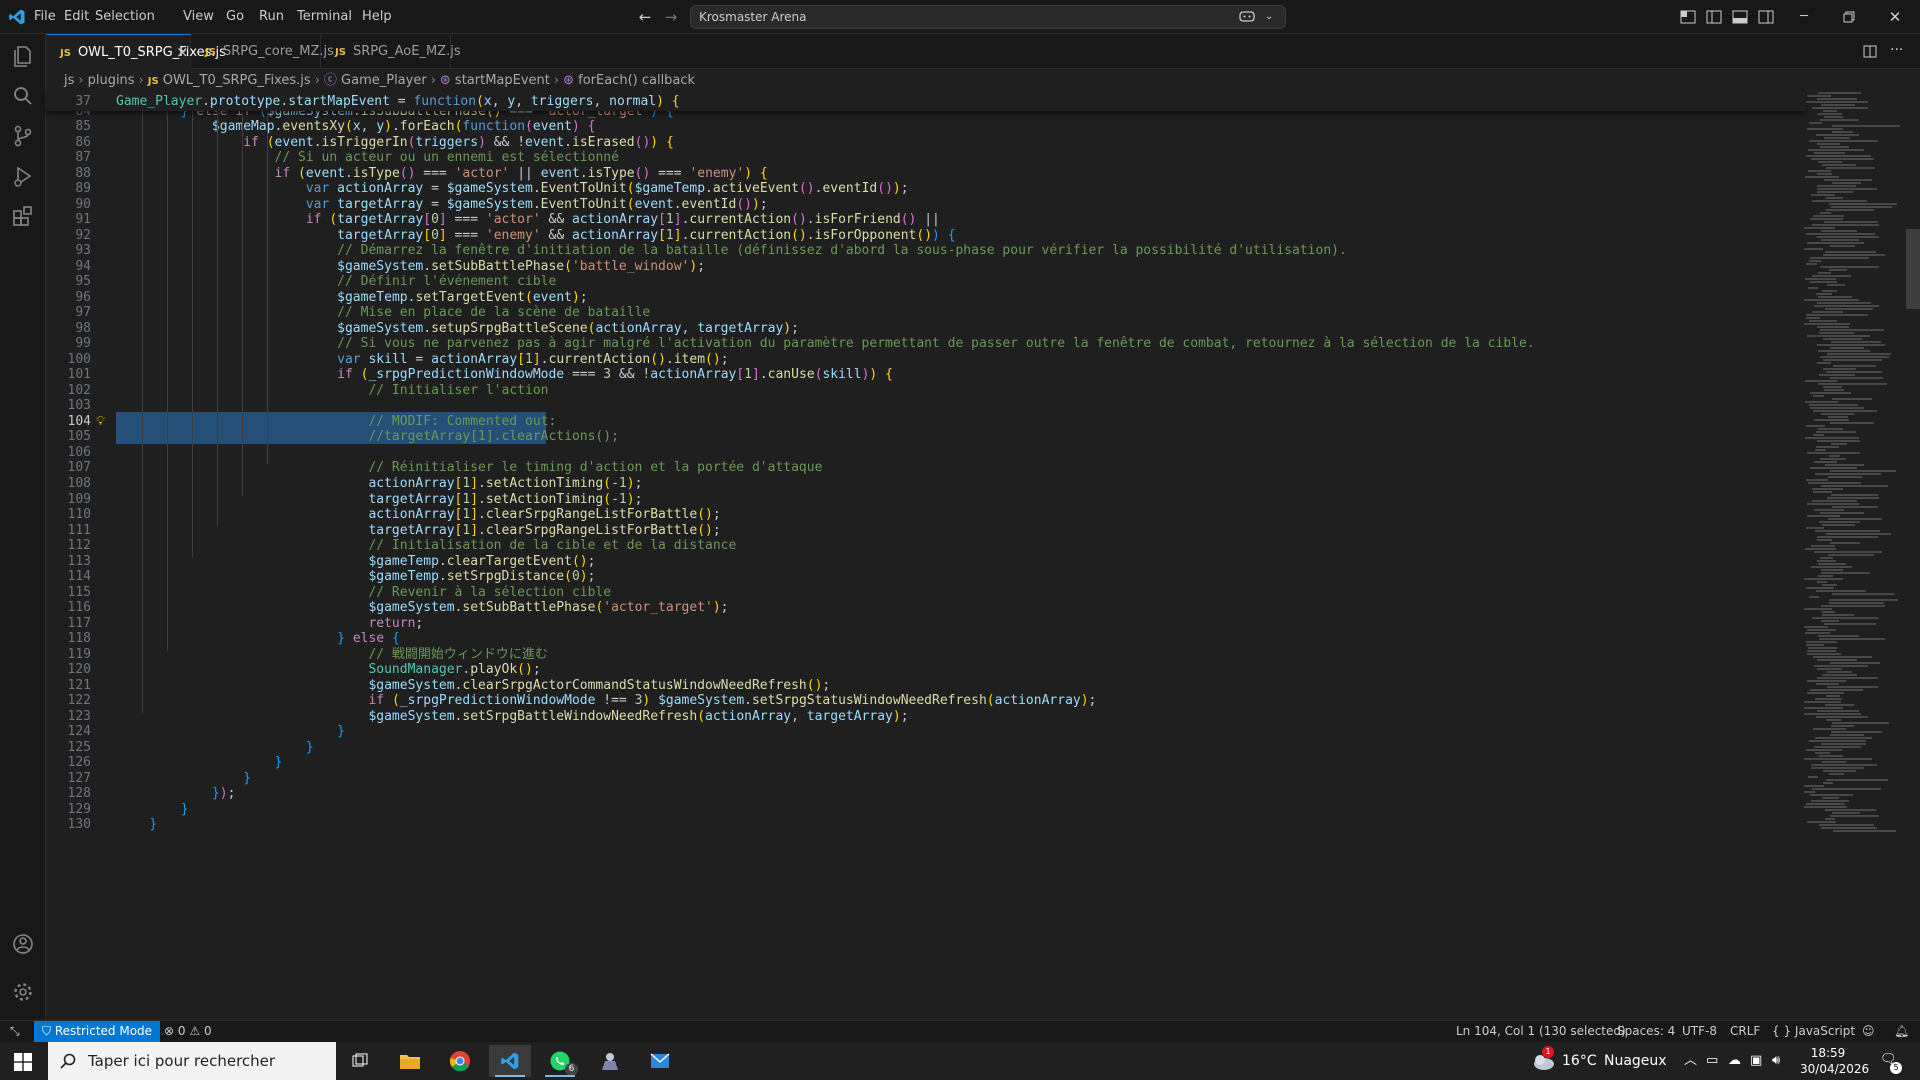 Image resolution: width=1920 pixels, height=1080 pixels. I want to click on close-tab-icon: ×, so click(182, 52).